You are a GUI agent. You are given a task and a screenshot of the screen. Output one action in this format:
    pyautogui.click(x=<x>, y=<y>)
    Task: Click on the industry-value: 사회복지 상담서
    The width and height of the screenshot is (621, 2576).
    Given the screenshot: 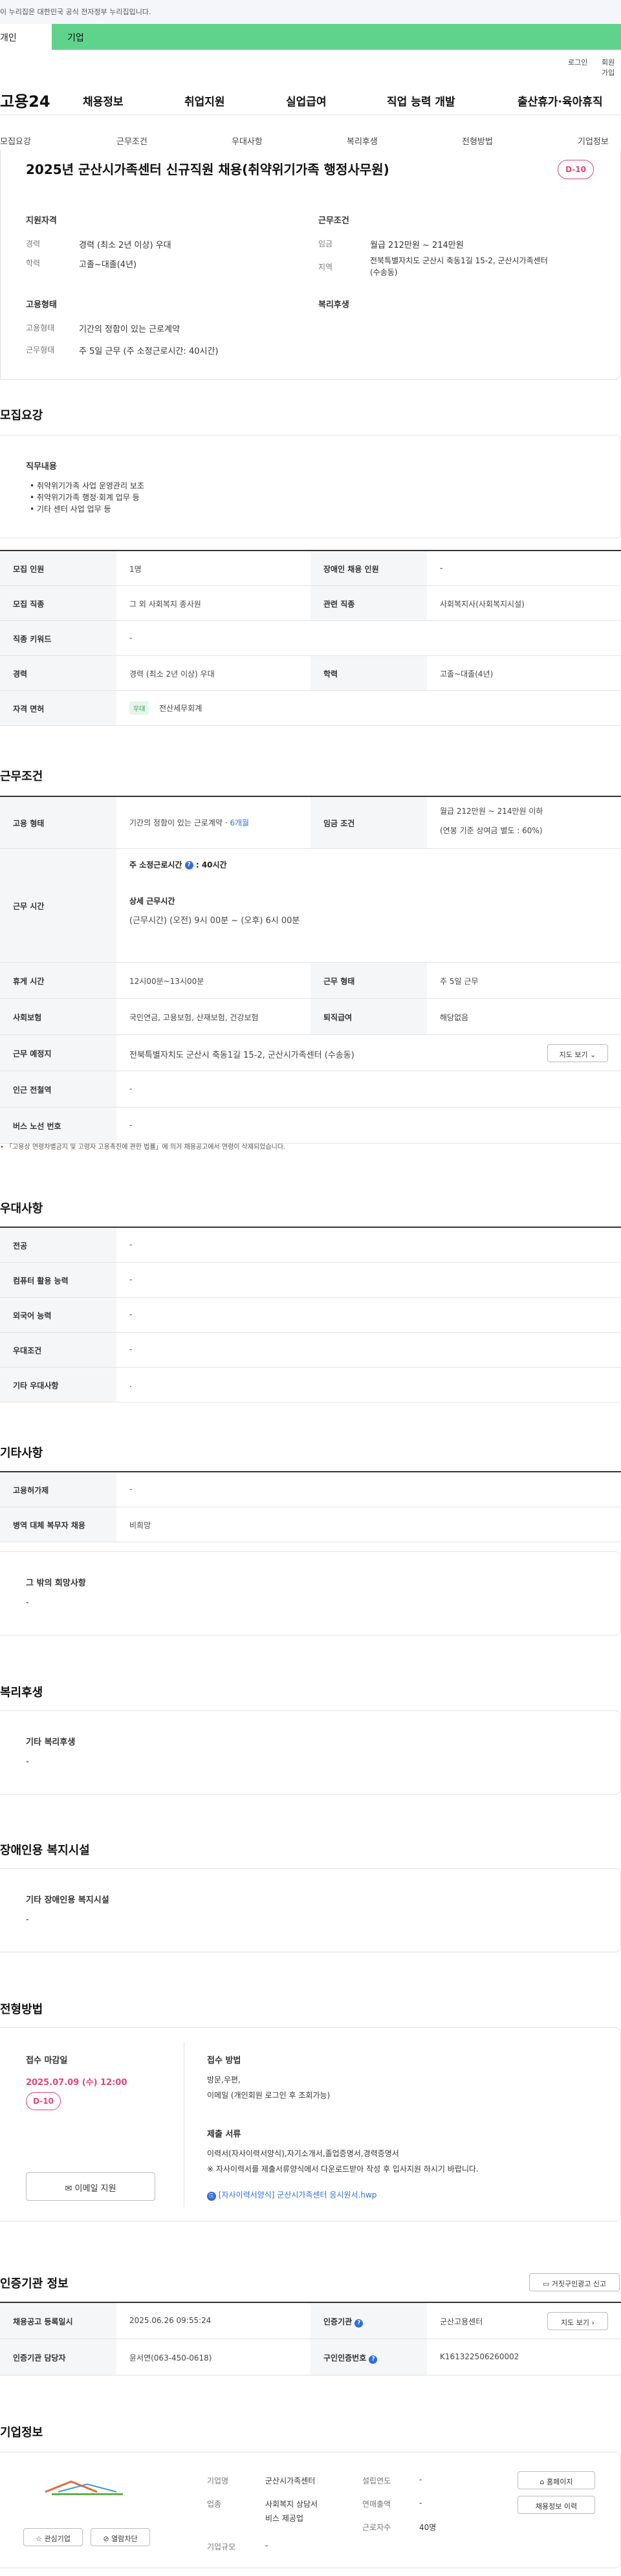 What is the action you would take?
    pyautogui.click(x=291, y=2504)
    